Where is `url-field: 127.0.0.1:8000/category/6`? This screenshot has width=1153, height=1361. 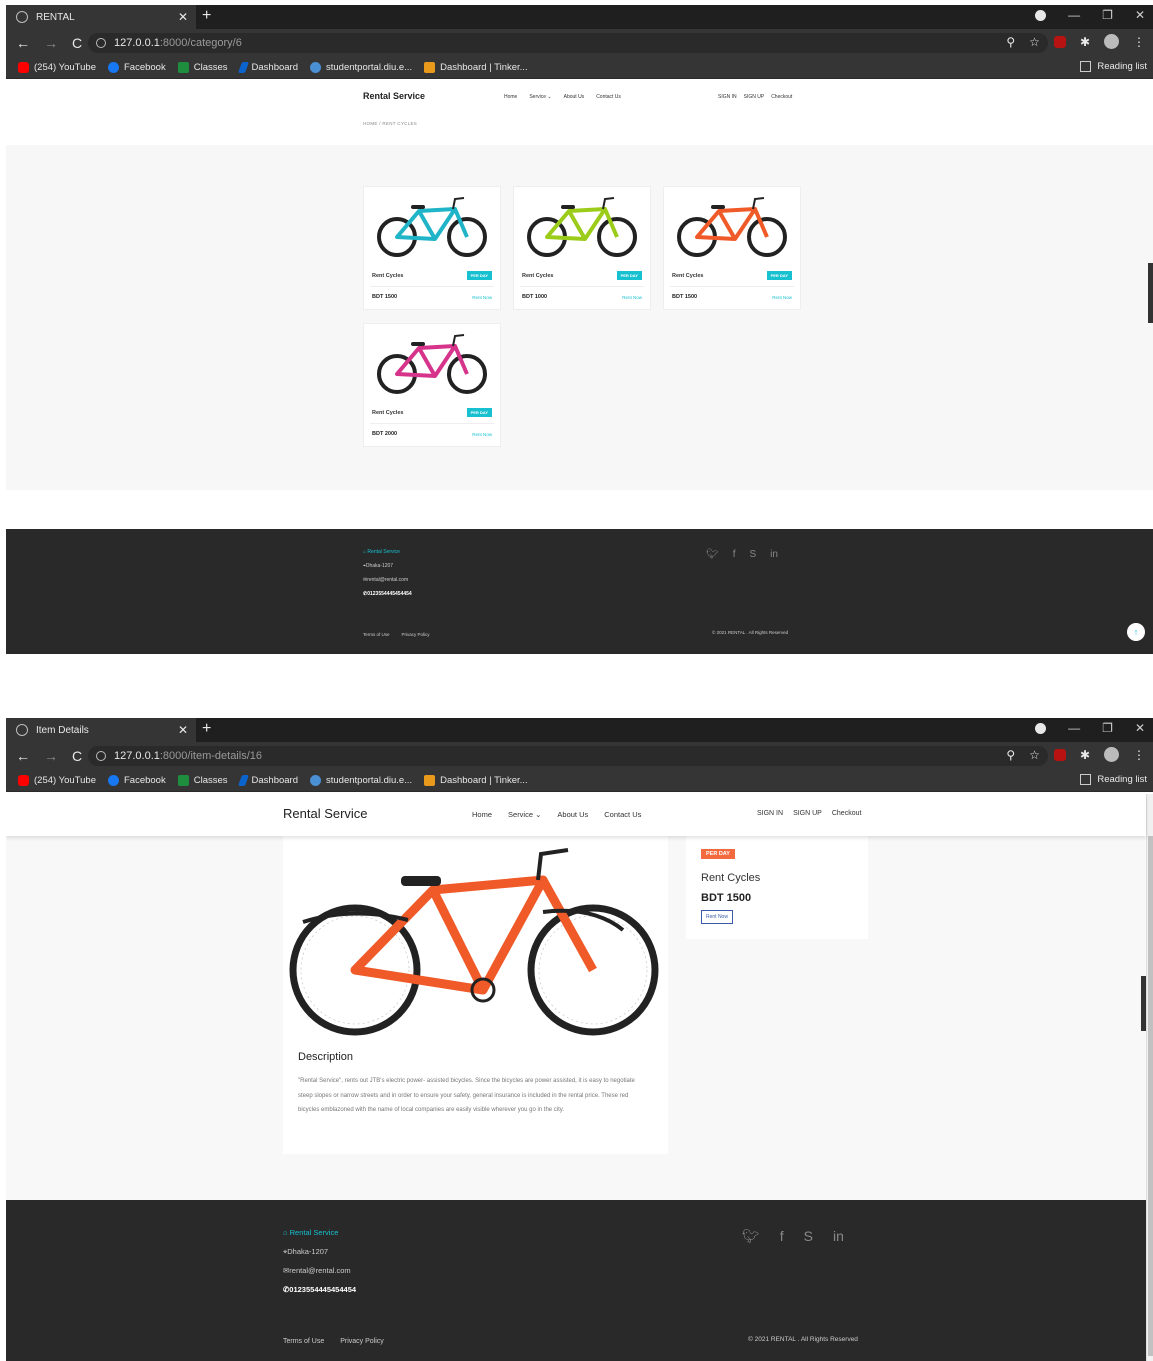 url-field: 127.0.0.1:8000/category/6 is located at coordinates (568, 43).